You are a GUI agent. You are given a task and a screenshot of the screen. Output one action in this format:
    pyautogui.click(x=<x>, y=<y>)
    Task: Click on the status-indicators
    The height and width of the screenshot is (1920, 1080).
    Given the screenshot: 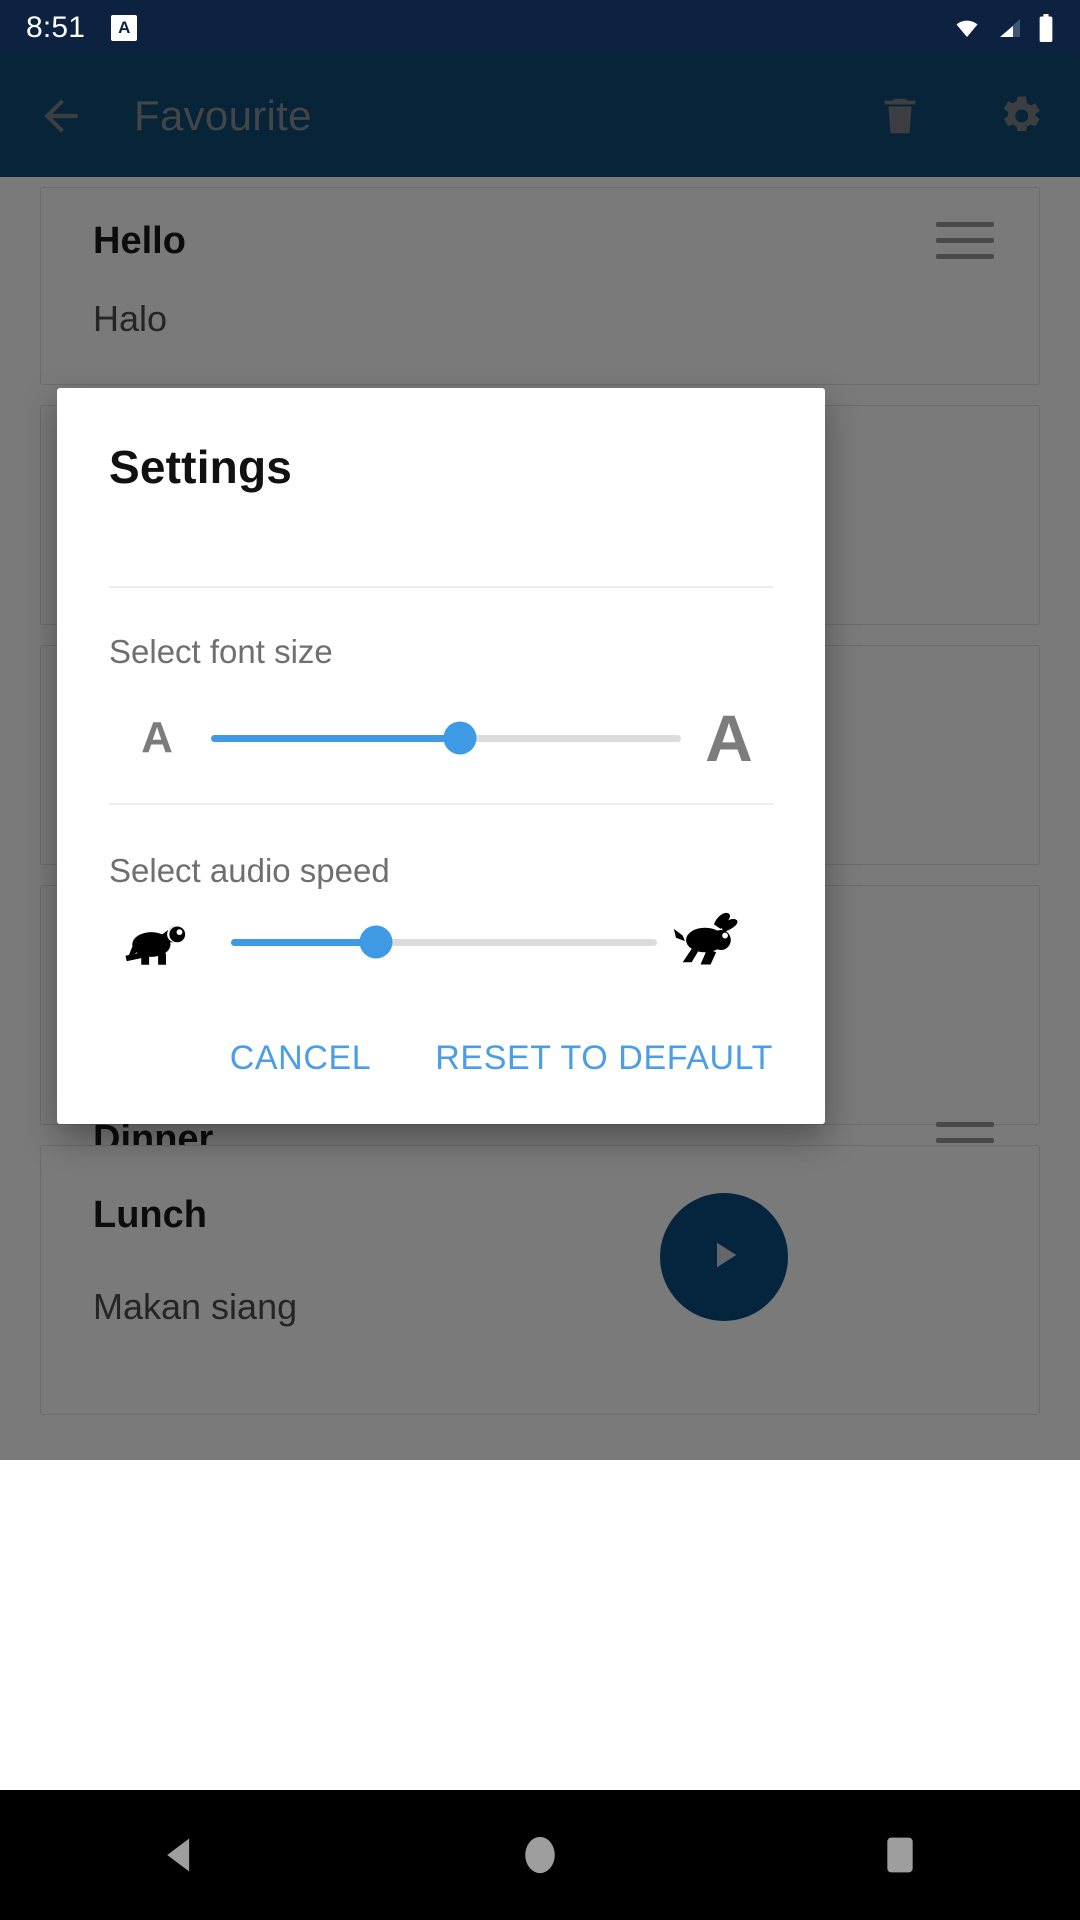 What is the action you would take?
    pyautogui.click(x=1003, y=27)
    